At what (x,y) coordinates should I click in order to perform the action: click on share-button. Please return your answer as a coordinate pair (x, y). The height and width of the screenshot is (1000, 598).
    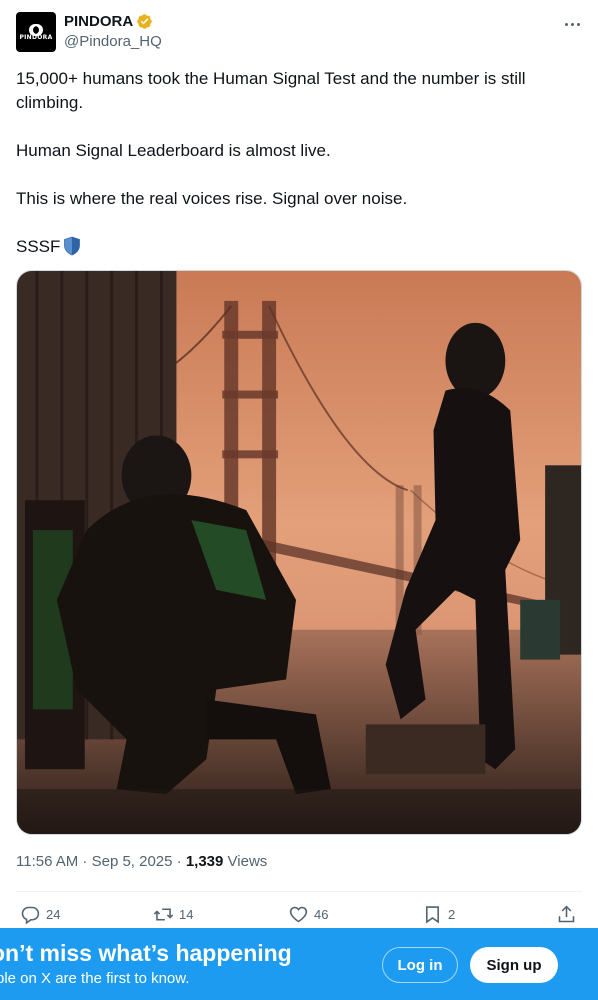
    Looking at the image, I should click on (569, 914).